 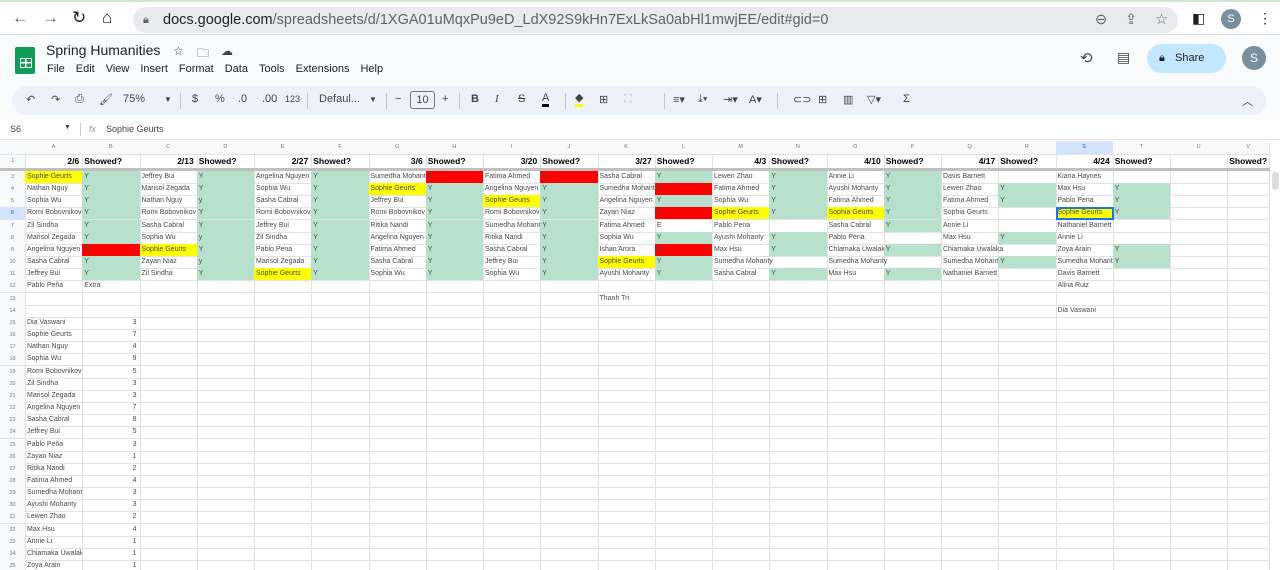 What do you see at coordinates (292, 99) in the screenshot?
I see `more-formats-button: 123` at bounding box center [292, 99].